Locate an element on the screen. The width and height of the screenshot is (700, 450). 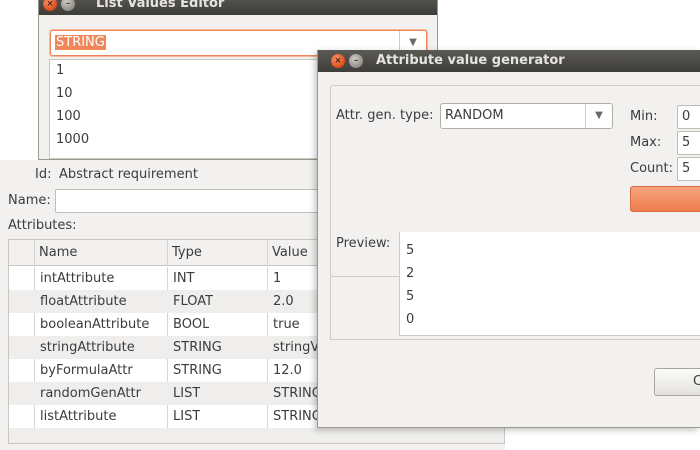
list-item: 1000 is located at coordinates (72, 139).